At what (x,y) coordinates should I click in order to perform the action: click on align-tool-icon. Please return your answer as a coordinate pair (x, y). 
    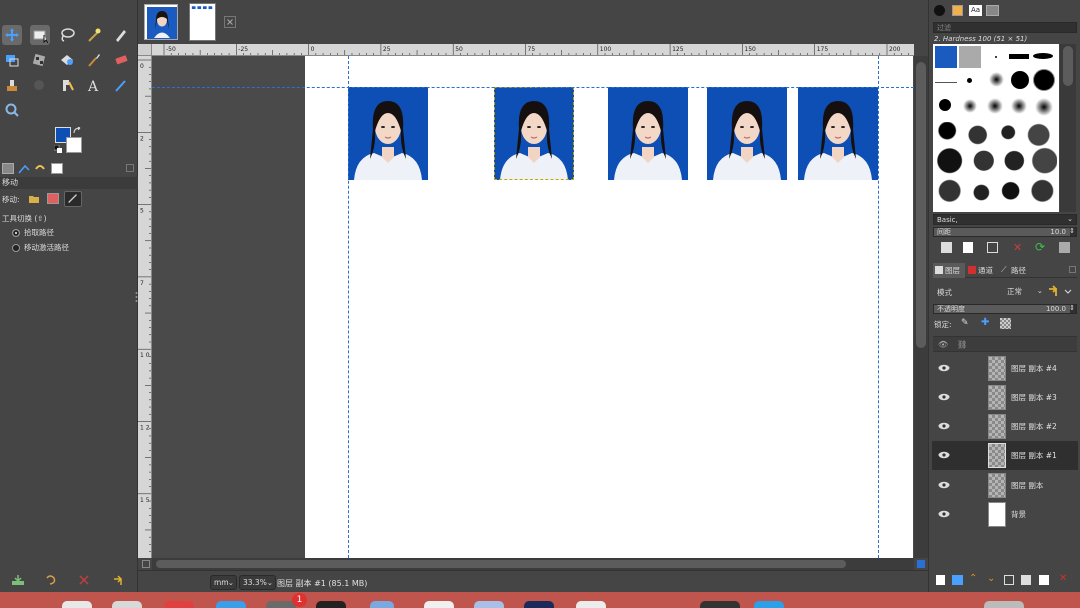
    Looking at the image, I should click on (12, 60).